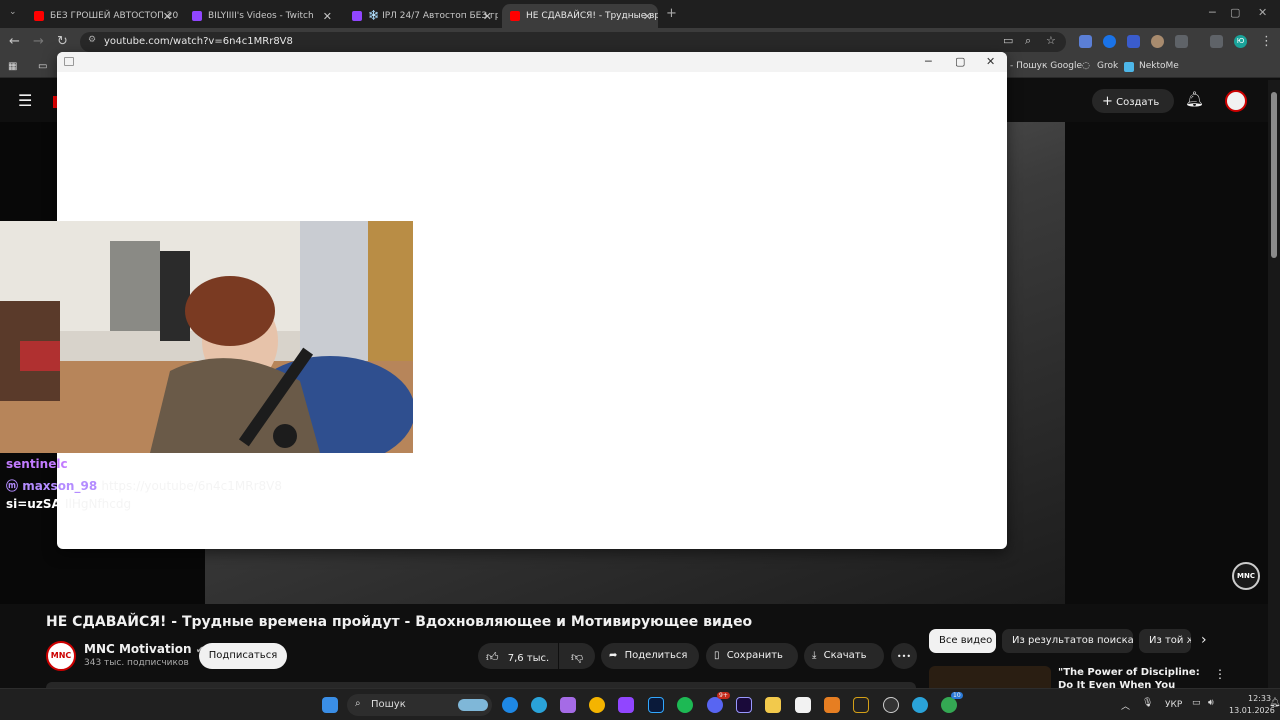 Image resolution: width=1280 pixels, height=720 pixels. I want to click on notepad-icon, so click(803, 705).